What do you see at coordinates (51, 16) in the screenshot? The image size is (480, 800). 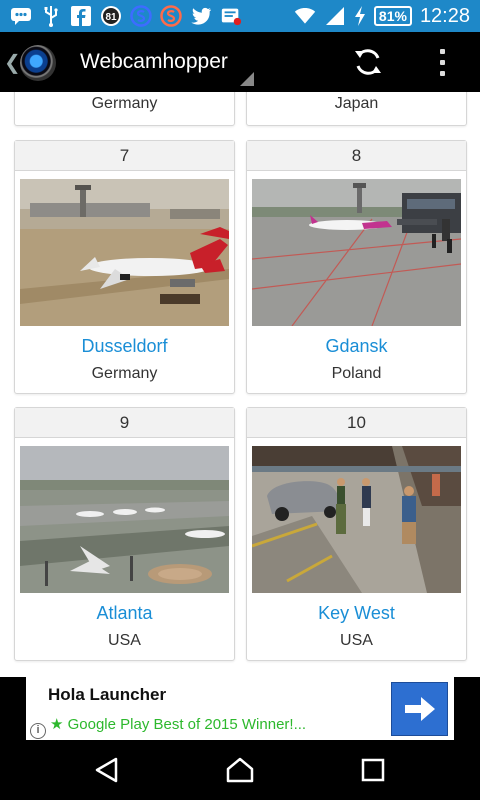 I see `usb-icon` at bounding box center [51, 16].